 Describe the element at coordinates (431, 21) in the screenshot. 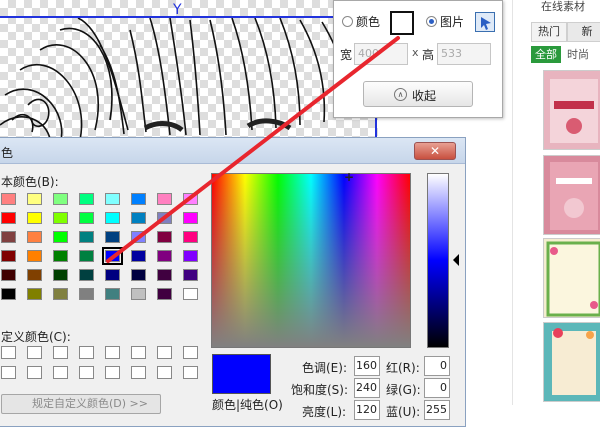

I see `image-radio` at that location.